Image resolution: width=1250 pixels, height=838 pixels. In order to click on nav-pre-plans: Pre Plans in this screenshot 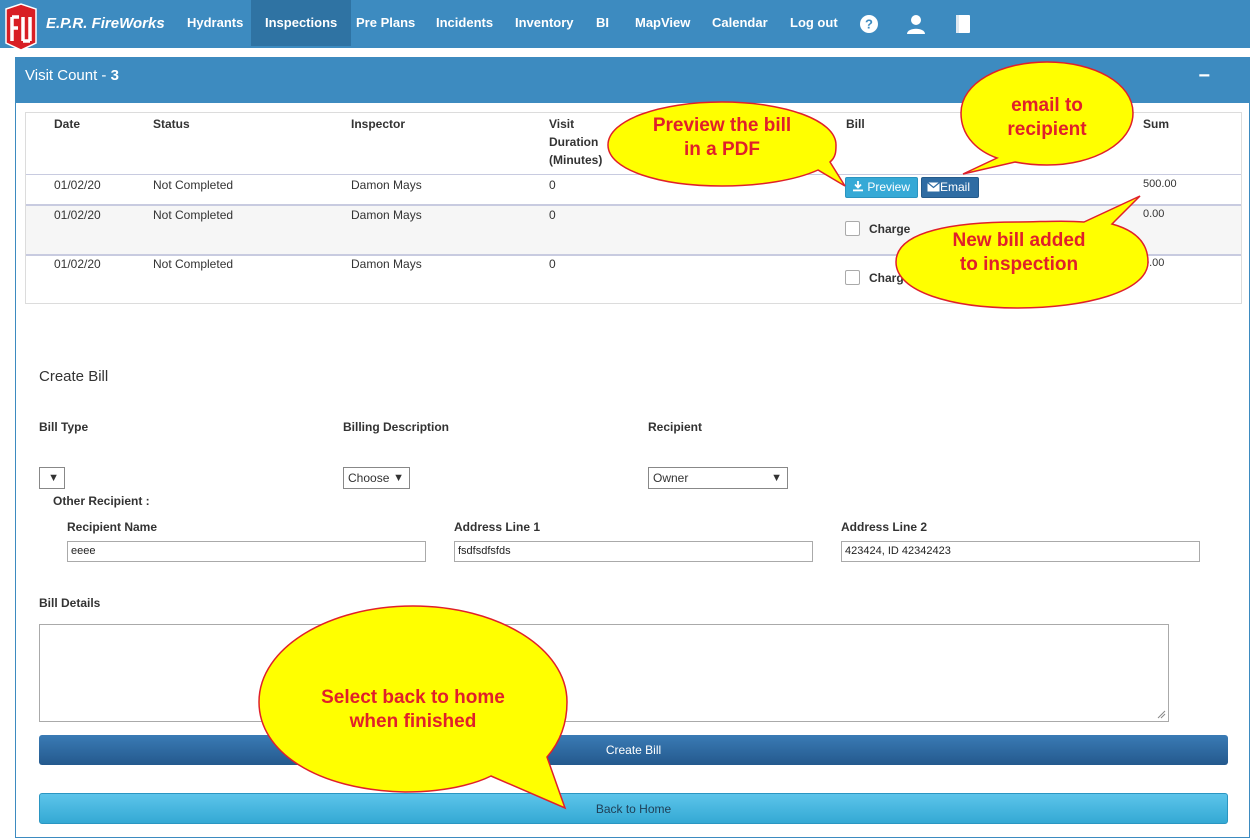, I will do `click(385, 23)`.